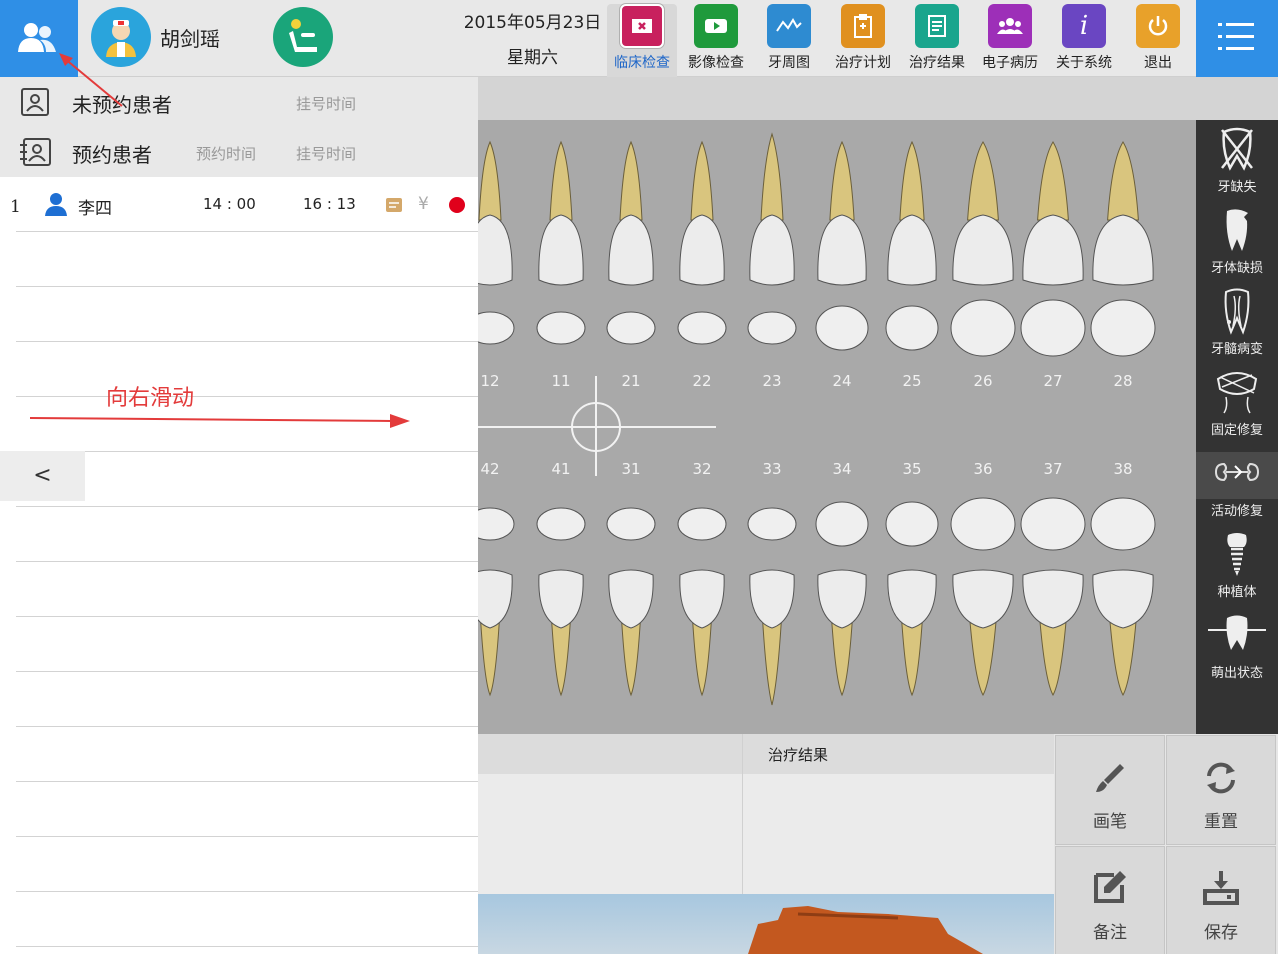 This screenshot has height=954, width=1278. I want to click on treatment-plan-icon, so click(863, 26).